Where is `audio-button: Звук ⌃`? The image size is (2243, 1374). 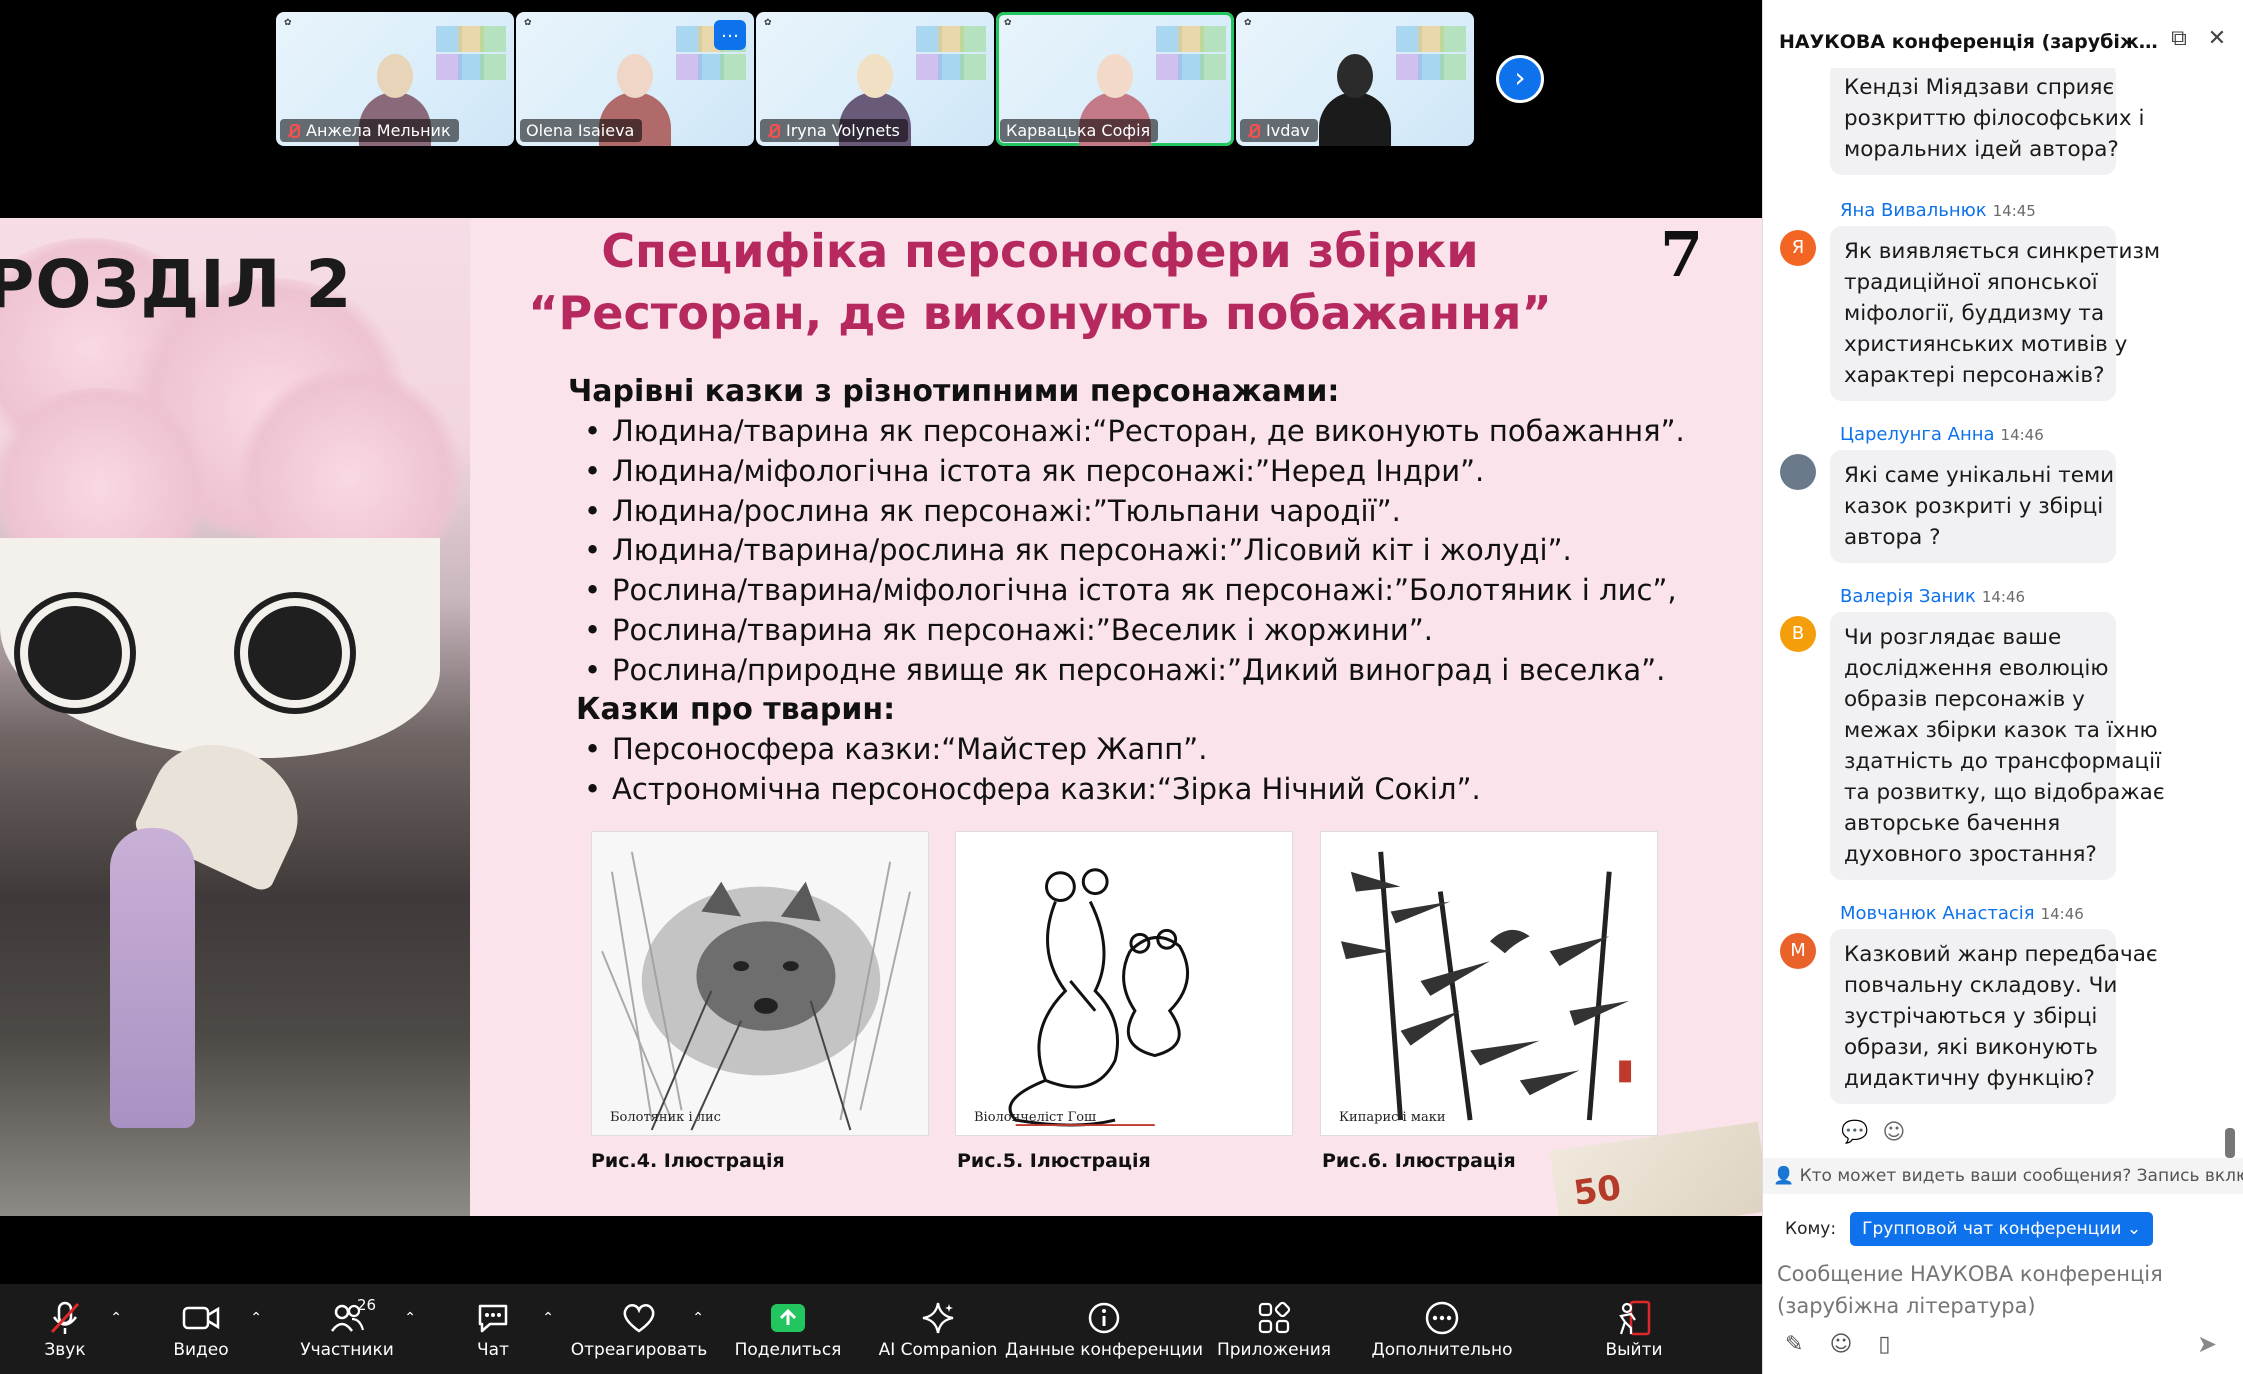 audio-button: Звук ⌃ is located at coordinates (65, 1329).